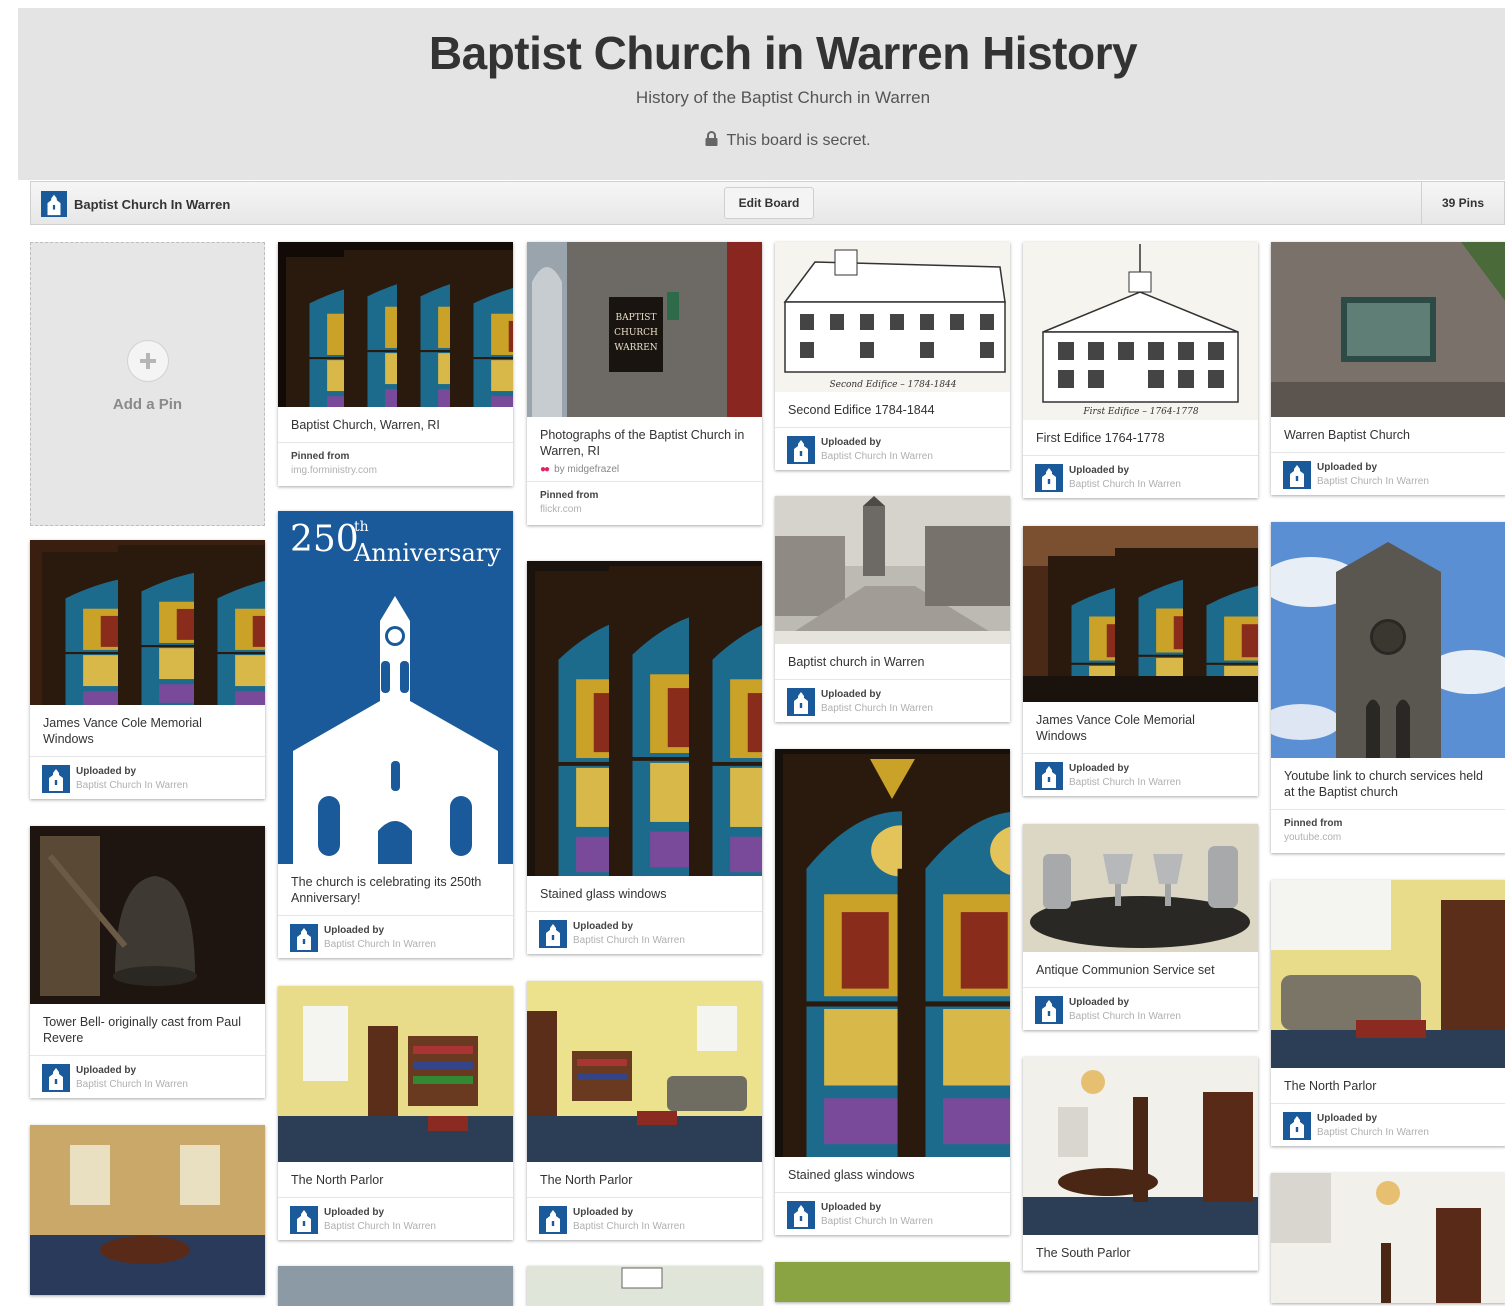 This screenshot has width=1505, height=1306. What do you see at coordinates (783, 97) in the screenshot?
I see `board-description: History of the Baptist Church in Warren` at bounding box center [783, 97].